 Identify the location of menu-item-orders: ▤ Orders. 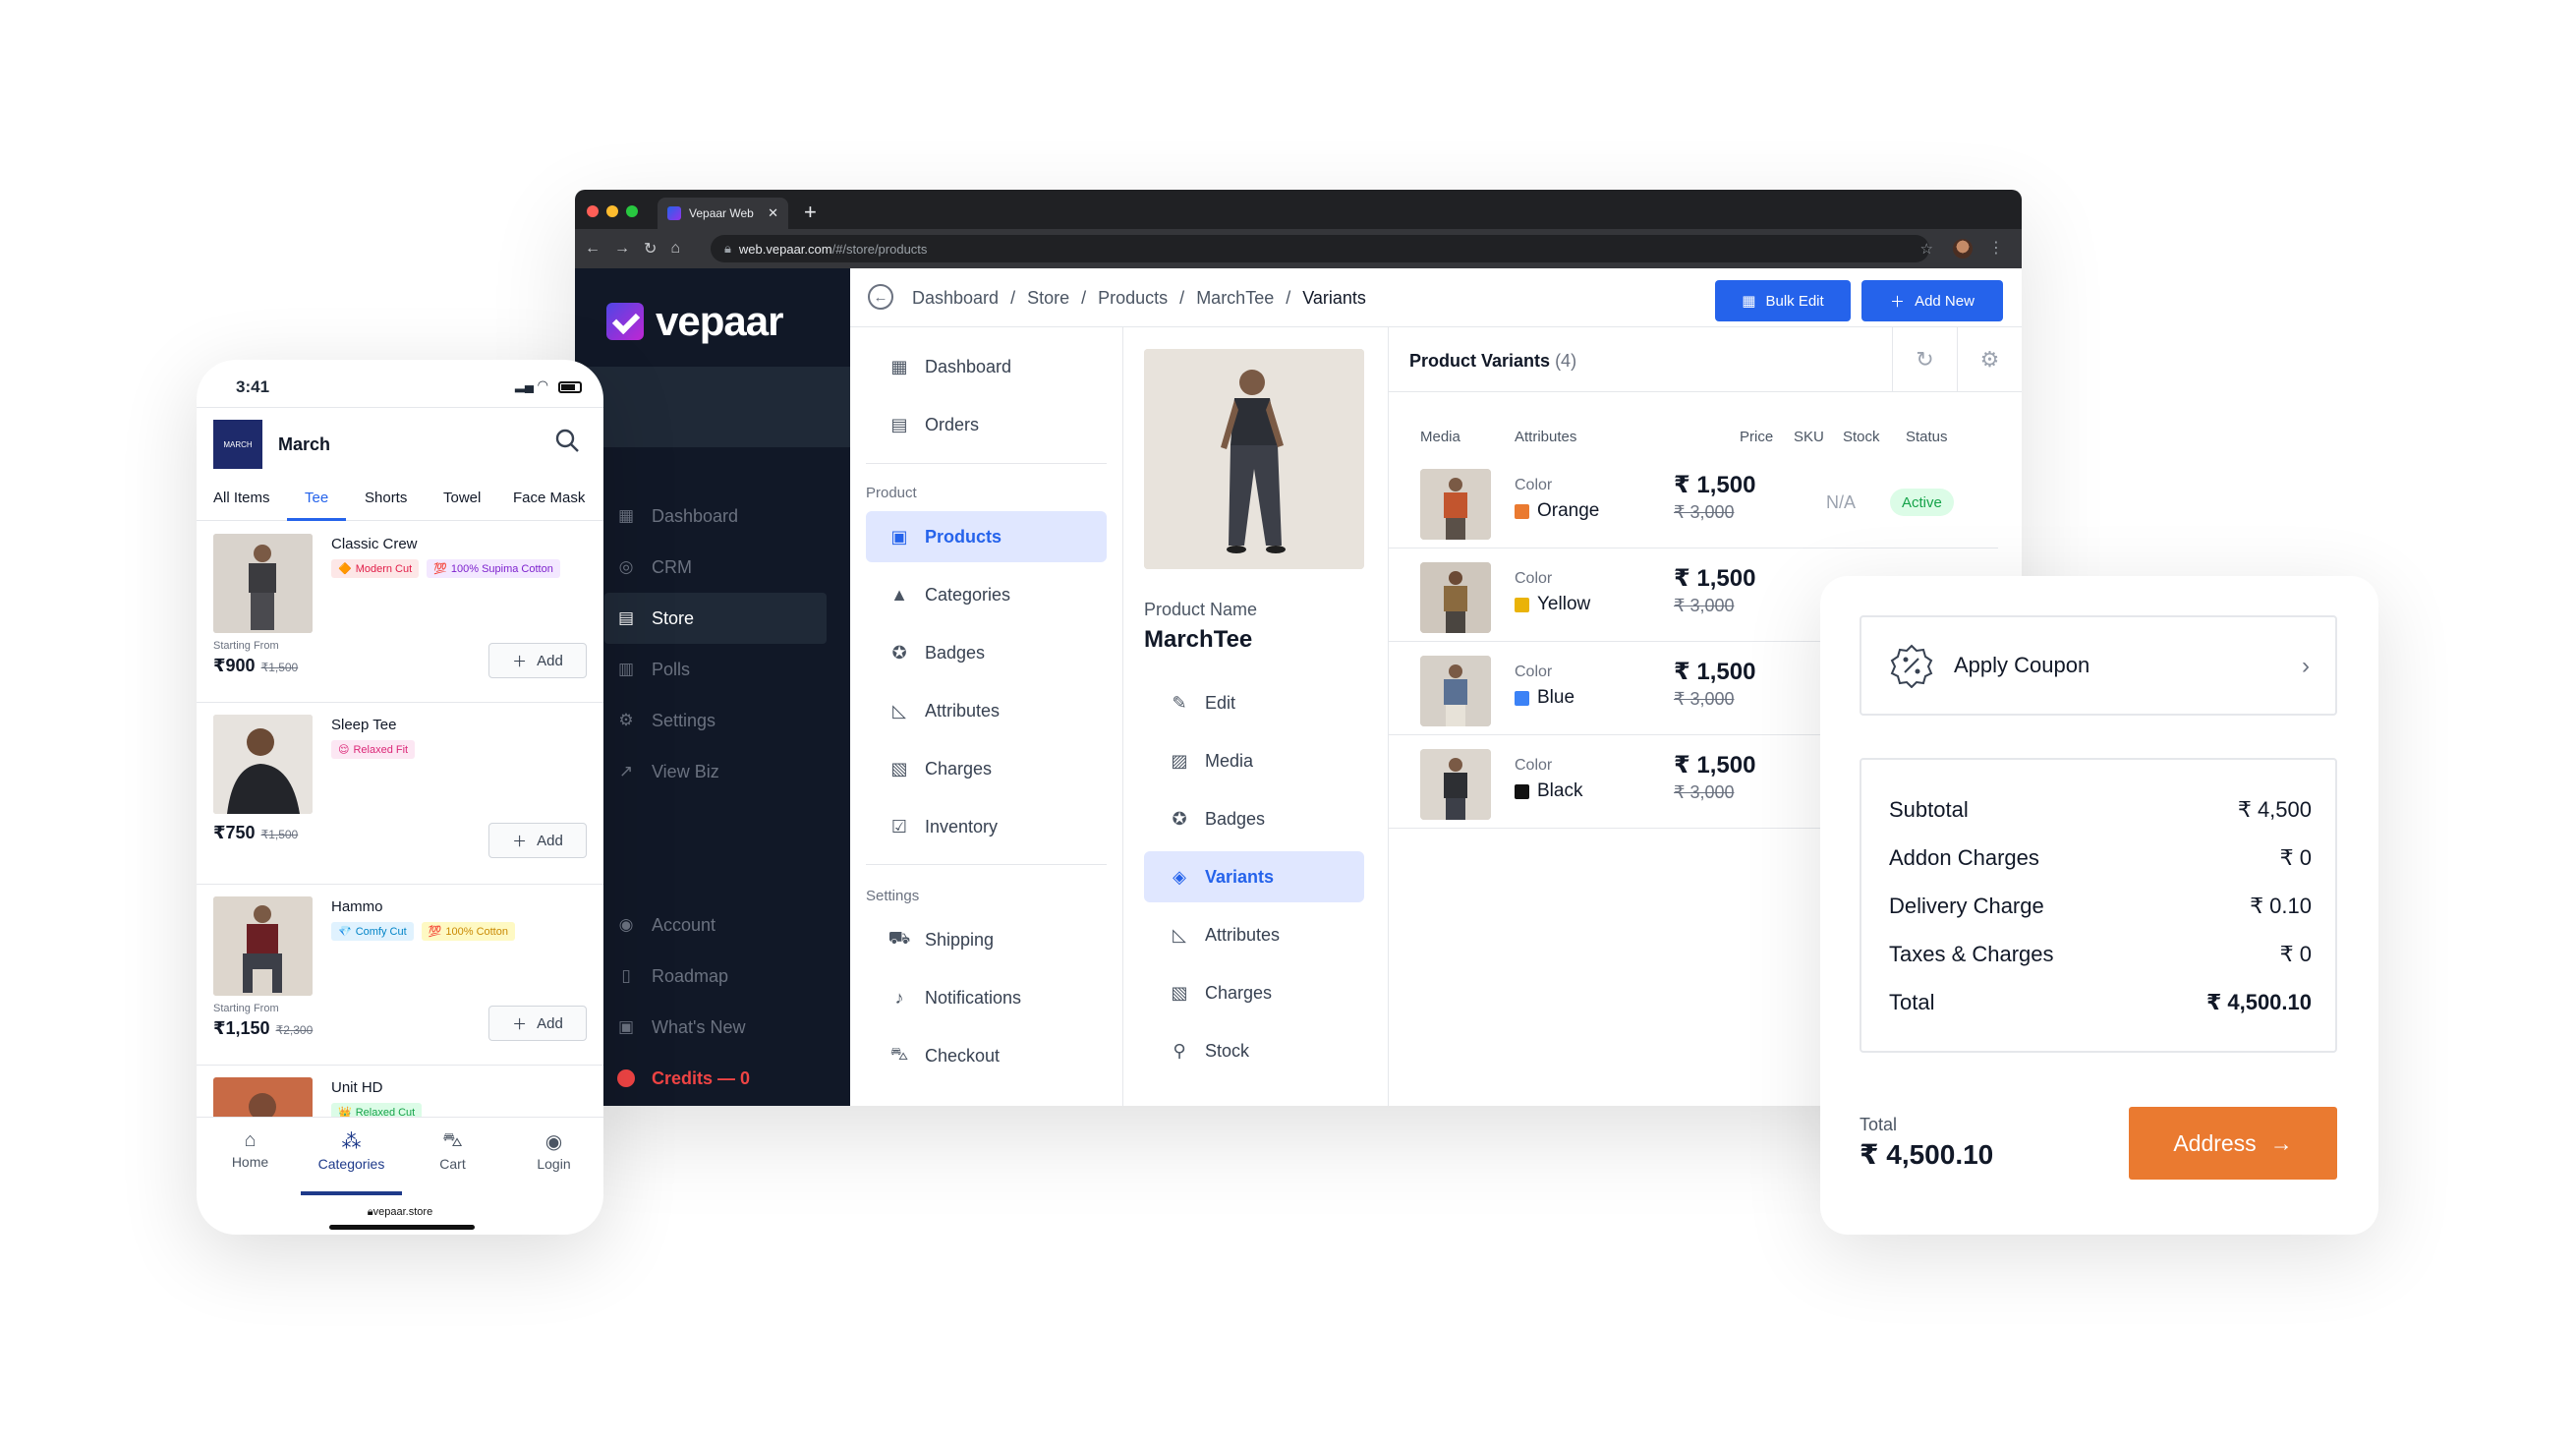
(987, 424).